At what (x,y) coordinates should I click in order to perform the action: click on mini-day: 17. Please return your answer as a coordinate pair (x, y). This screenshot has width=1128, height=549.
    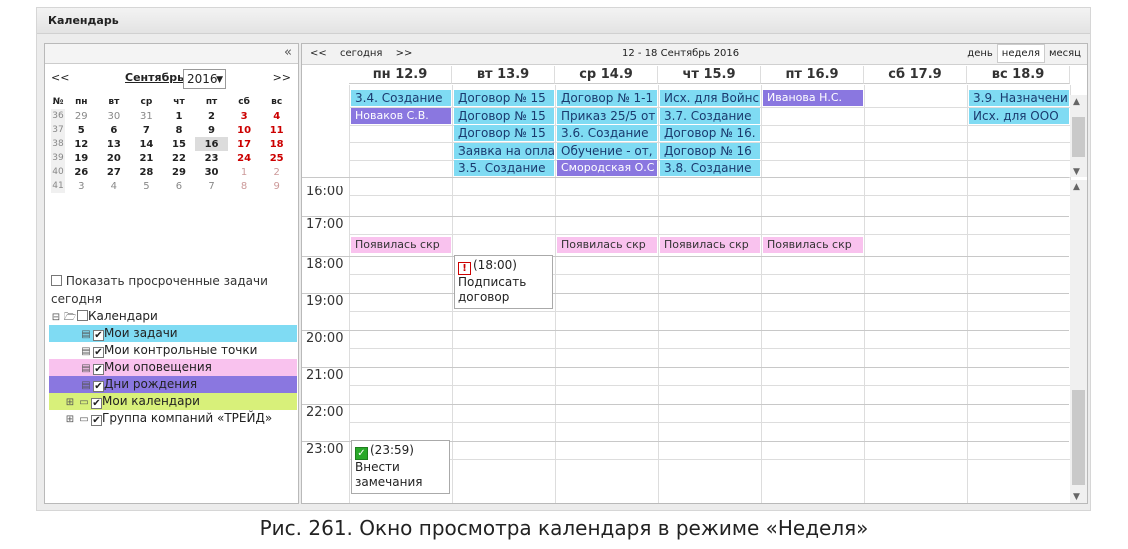
    Looking at the image, I should click on (244, 144).